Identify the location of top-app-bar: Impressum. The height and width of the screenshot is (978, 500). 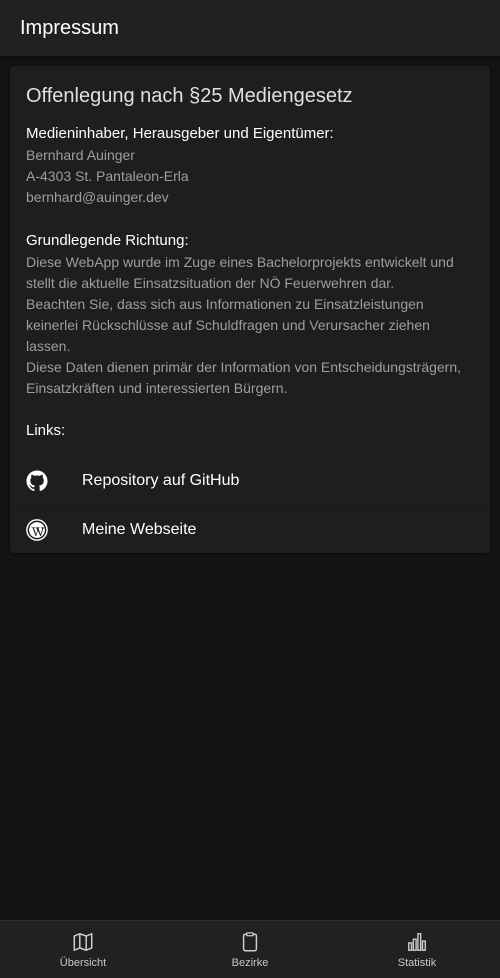
(250, 28).